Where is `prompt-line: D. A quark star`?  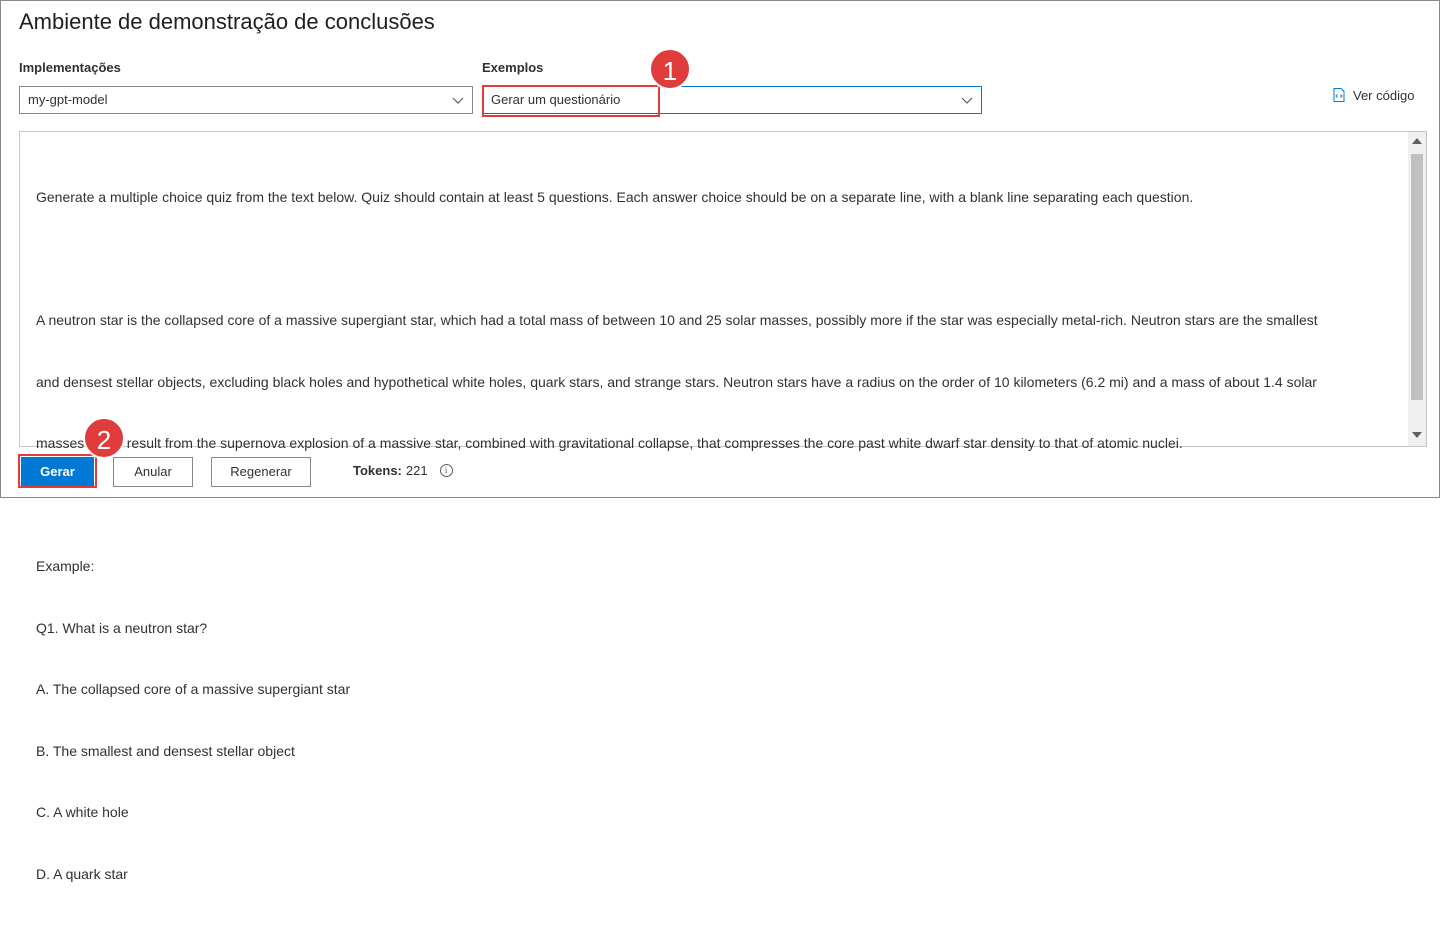 prompt-line: D. A quark star is located at coordinates (82, 873).